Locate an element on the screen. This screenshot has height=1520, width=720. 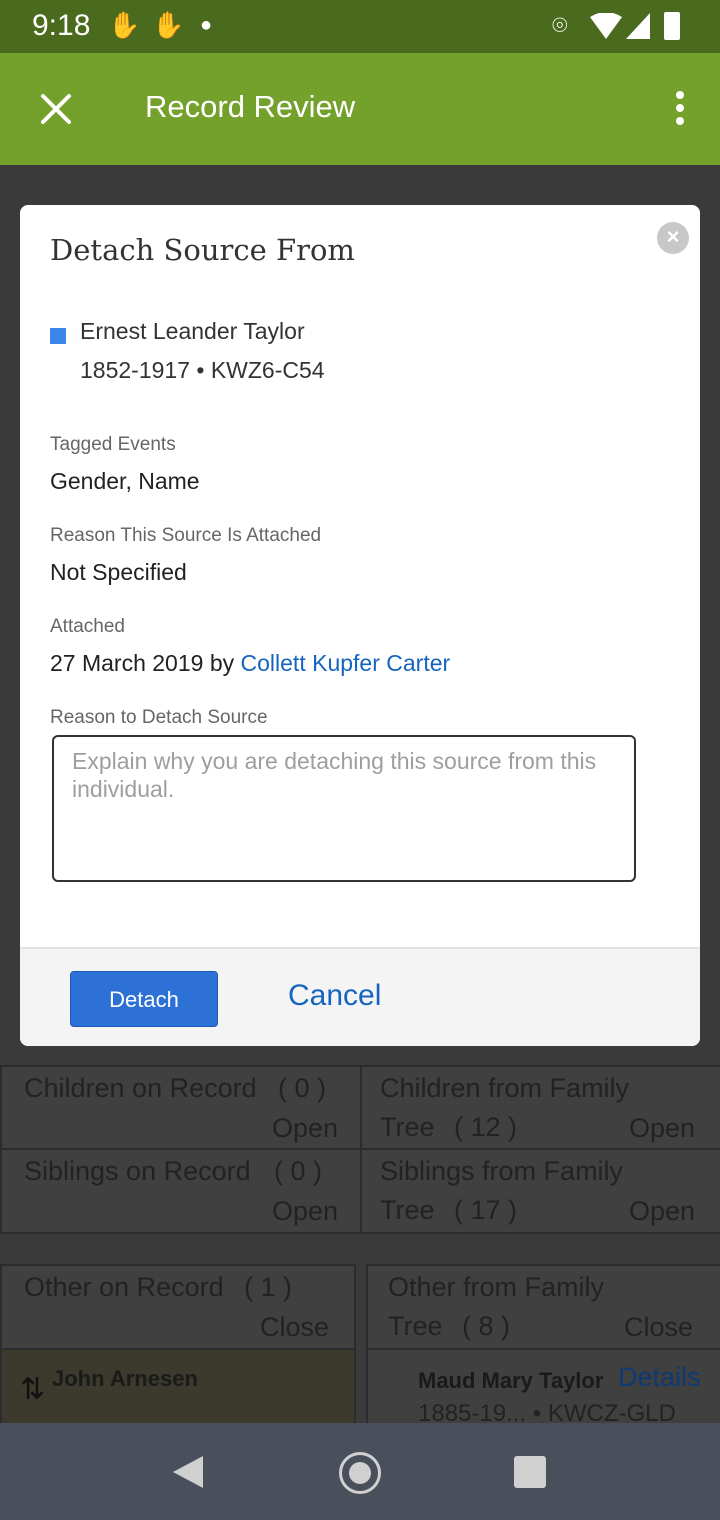
attached-value: 27 March 2019 by Collett Kupfer Carter is located at coordinates (250, 663).